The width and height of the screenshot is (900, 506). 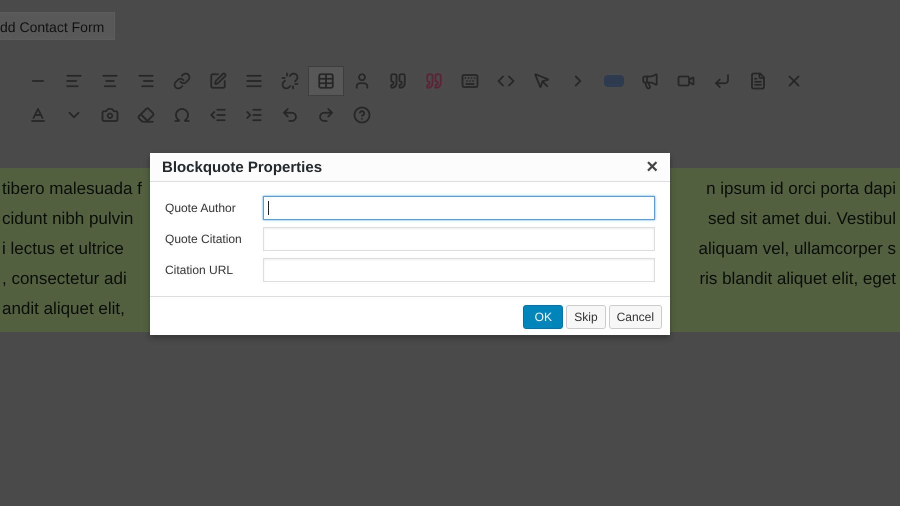 I want to click on field-label: Quote Citation, so click(x=204, y=239).